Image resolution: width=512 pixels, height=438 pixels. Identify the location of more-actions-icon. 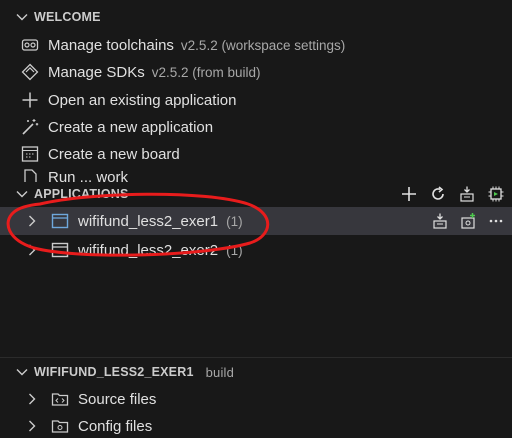
(496, 221).